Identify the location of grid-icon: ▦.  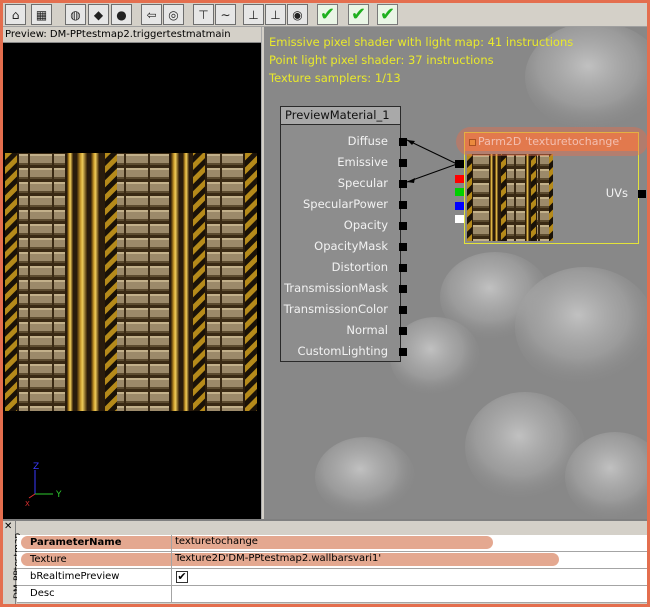
(41, 14).